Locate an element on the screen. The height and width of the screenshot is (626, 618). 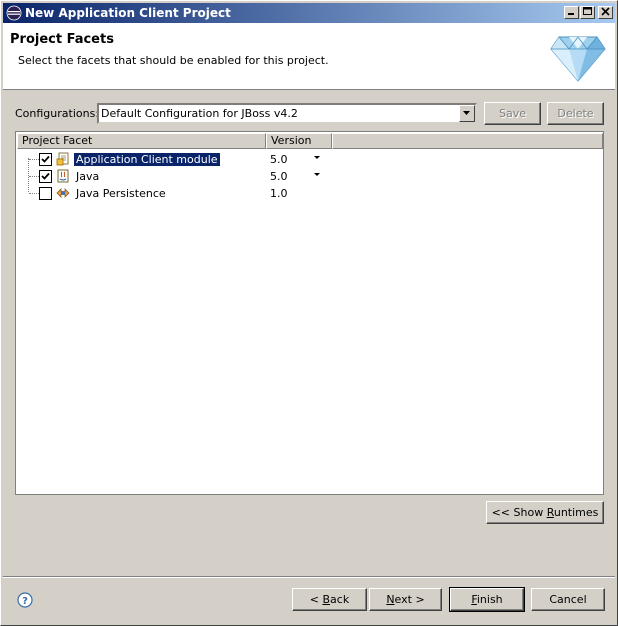
facet-row: Java 5.0 is located at coordinates (309, 175).